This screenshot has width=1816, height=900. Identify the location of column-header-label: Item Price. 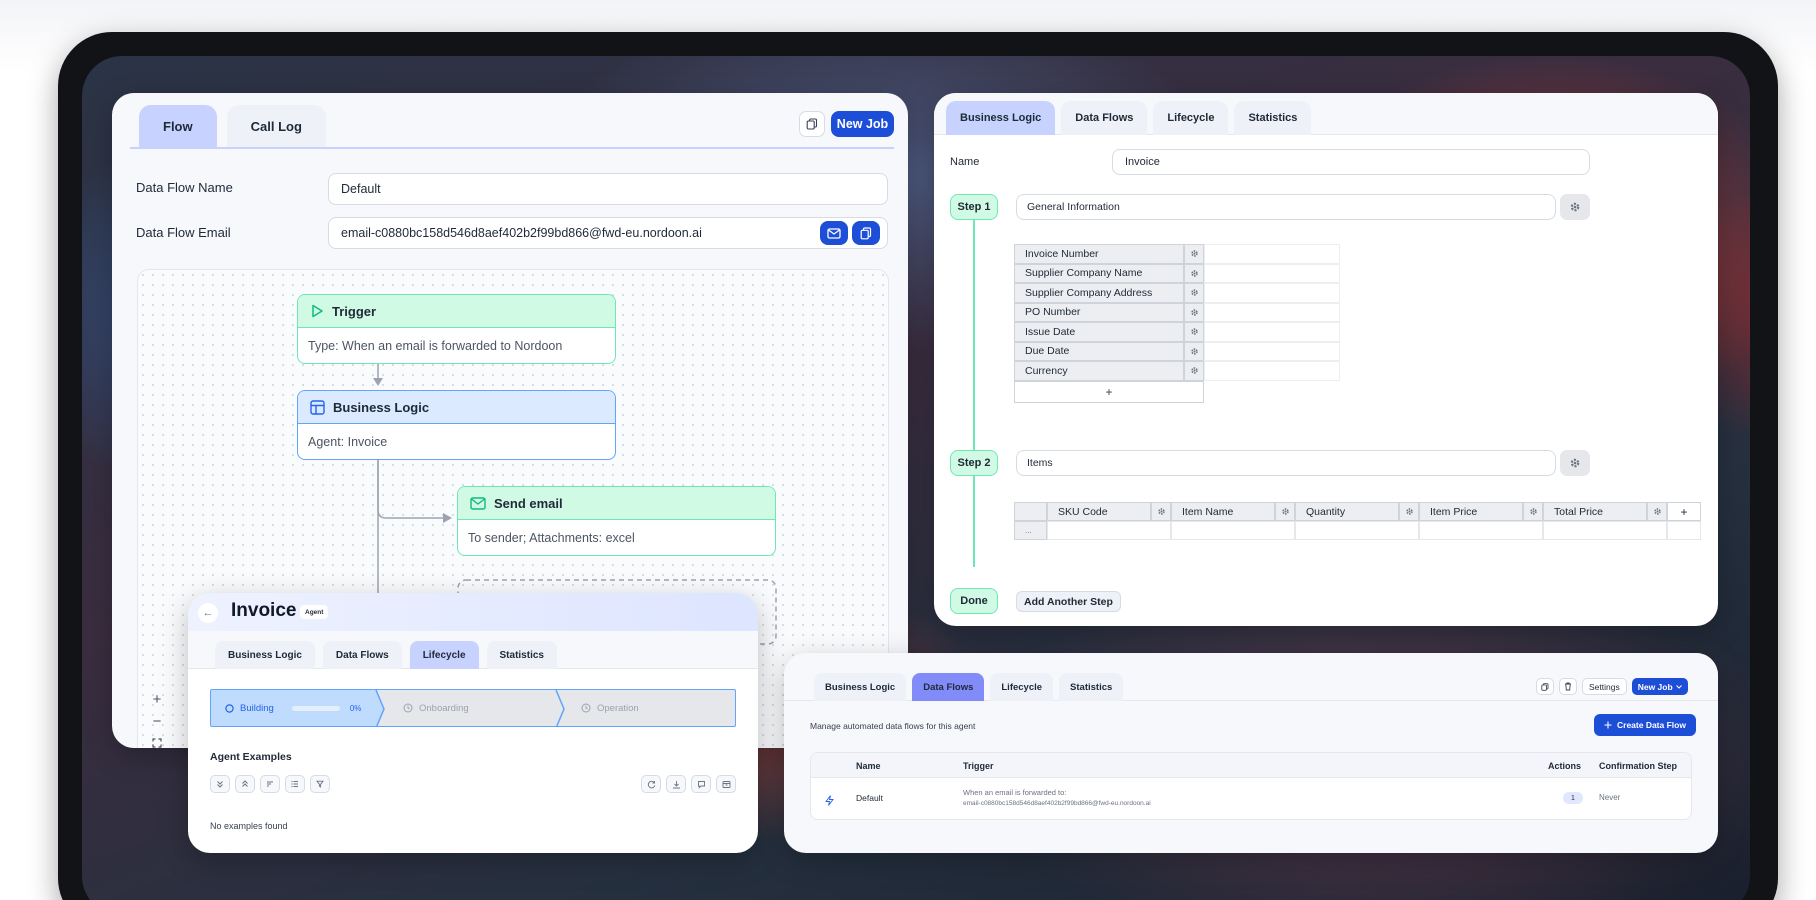
(1454, 511).